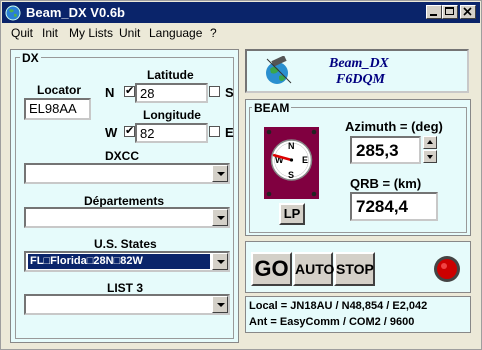 The image size is (482, 350). I want to click on dxcc-select, so click(127, 173).